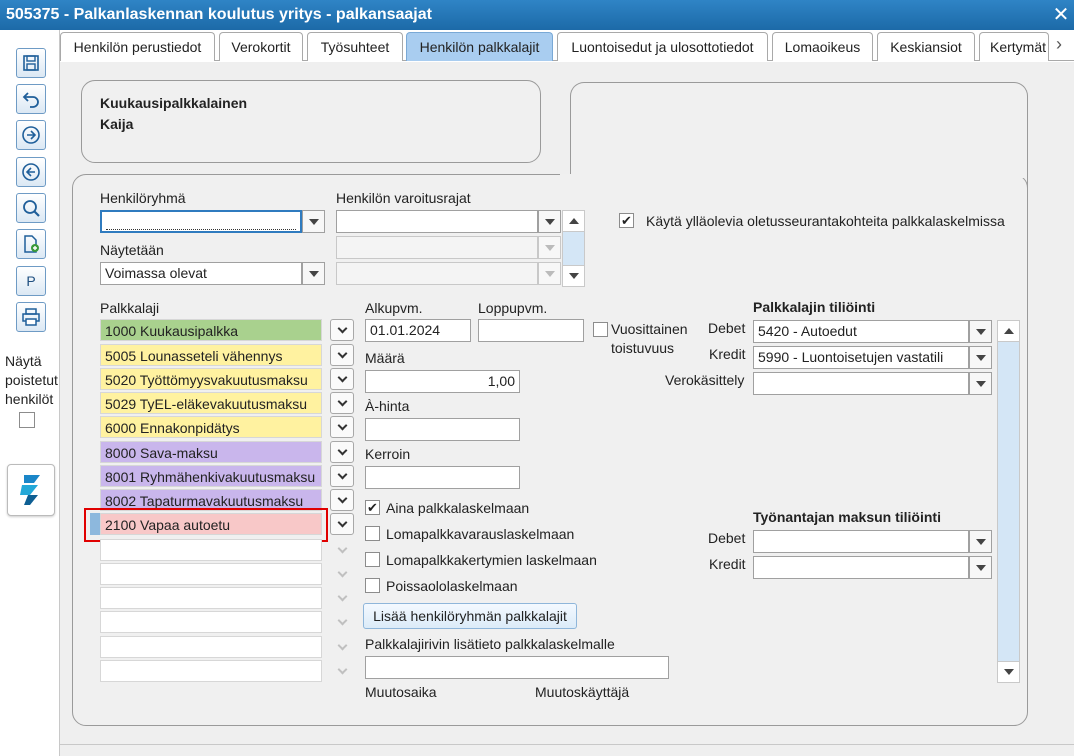 Image resolution: width=1074 pixels, height=756 pixels. I want to click on emp-debet-dropdown, so click(980, 541).